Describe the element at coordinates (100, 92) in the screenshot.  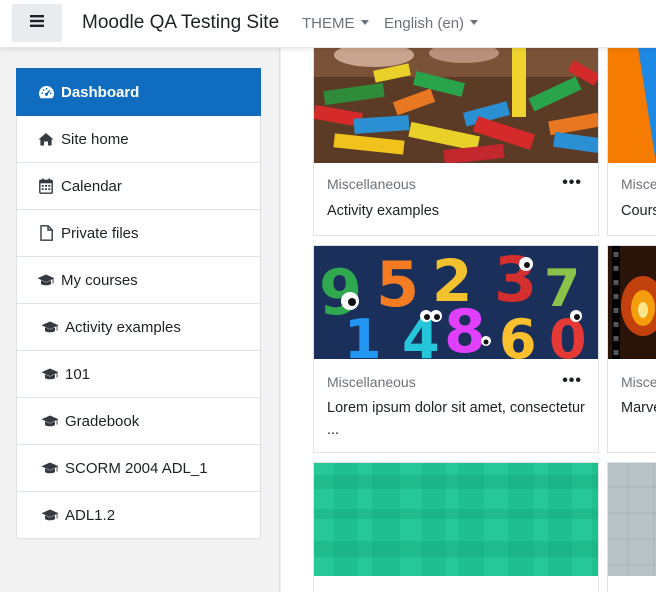
I see `nav-item-label: Dashboard` at that location.